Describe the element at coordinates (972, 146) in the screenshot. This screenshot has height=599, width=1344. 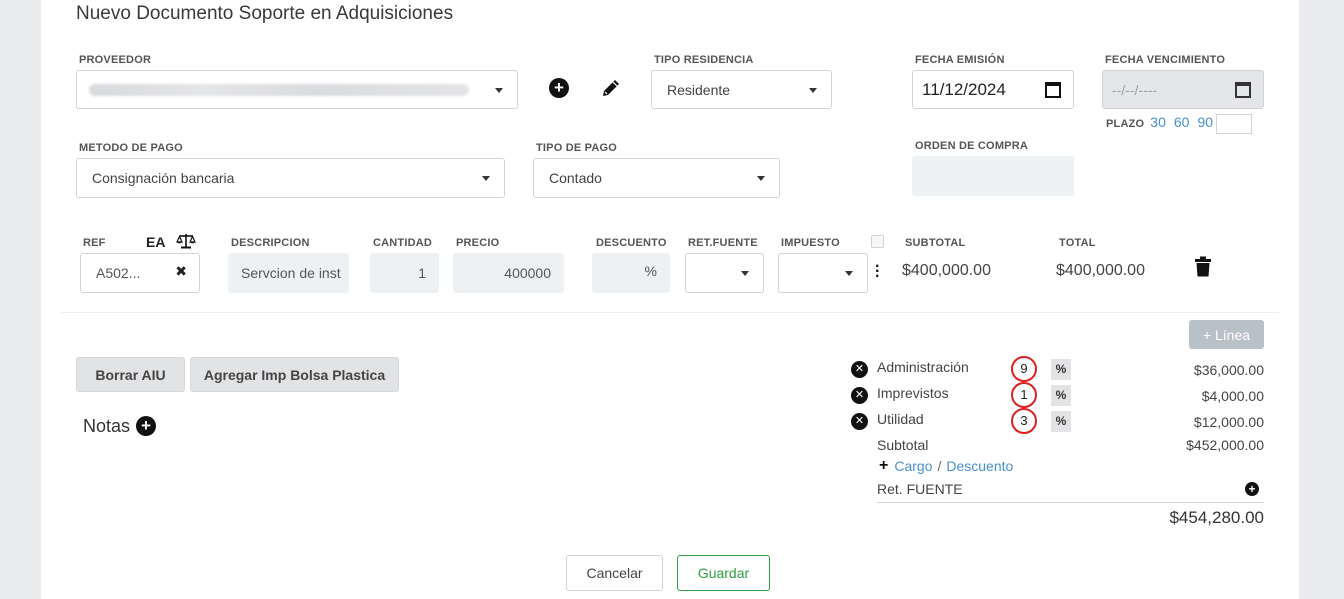
I see `orden-compra-label: ORDEN DE COMPRA` at that location.